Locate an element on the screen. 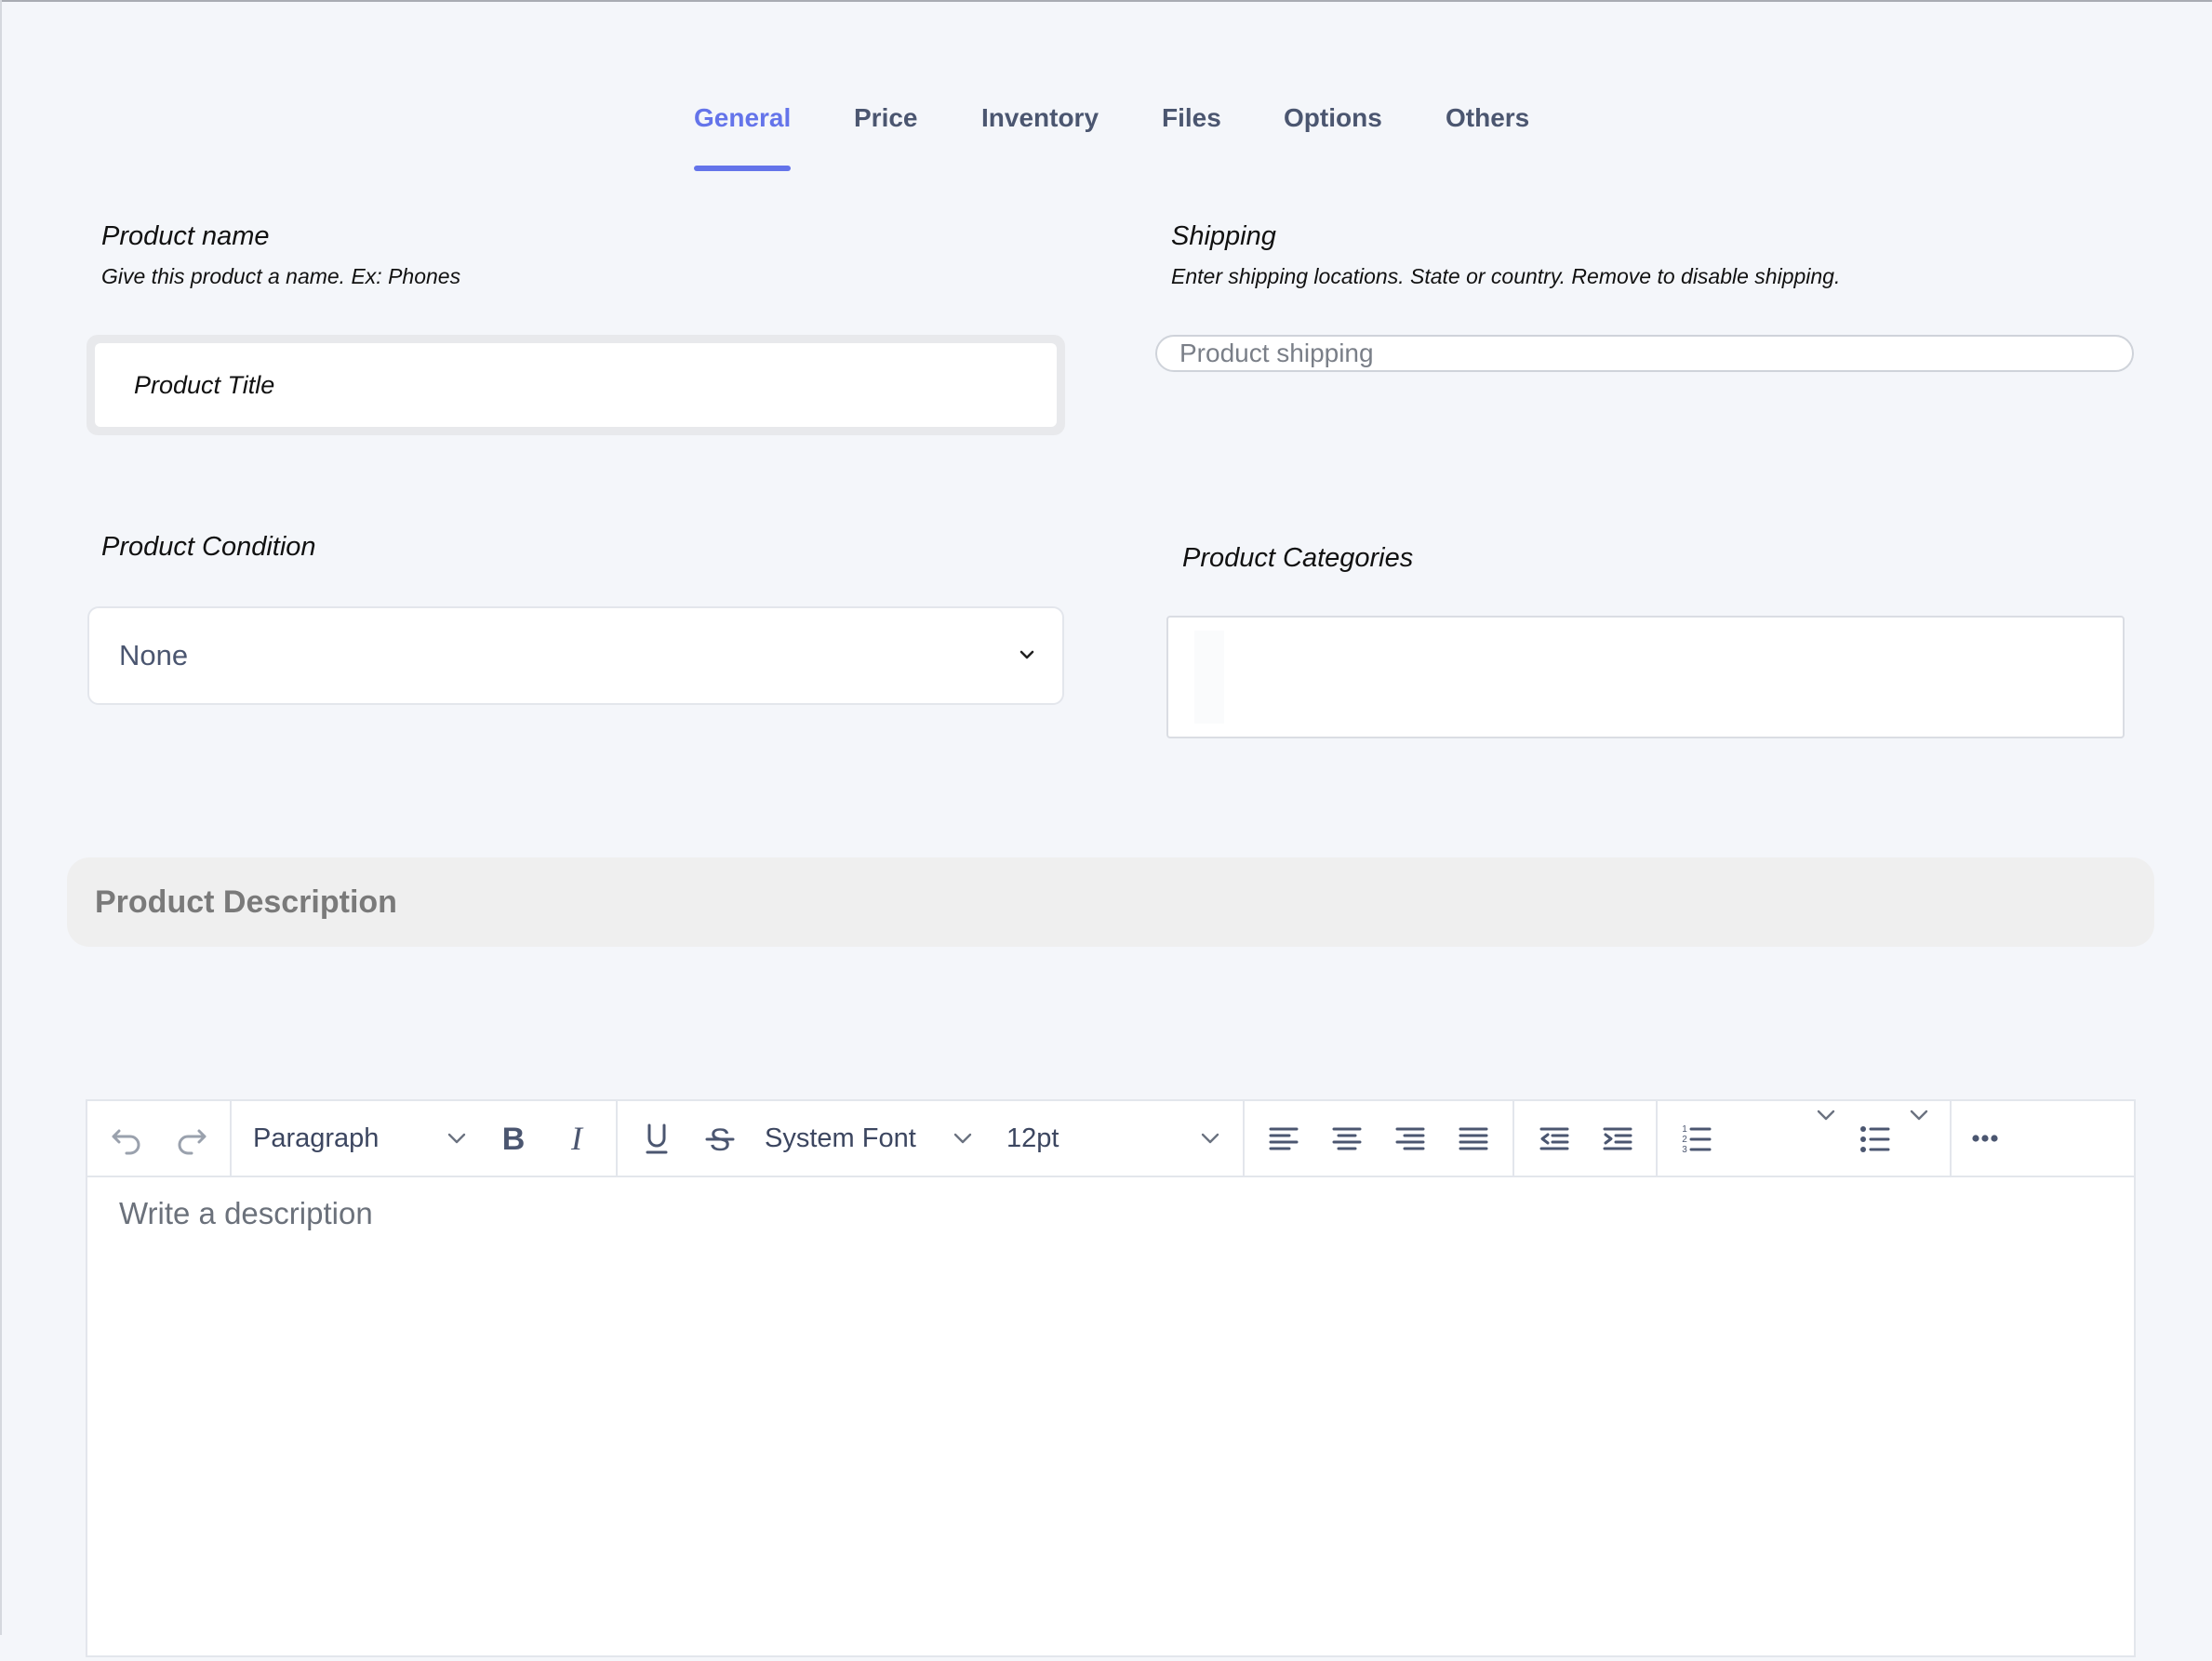 The height and width of the screenshot is (1661, 2212). numbered-list-button: 1 2 3 is located at coordinates (1696, 1138).